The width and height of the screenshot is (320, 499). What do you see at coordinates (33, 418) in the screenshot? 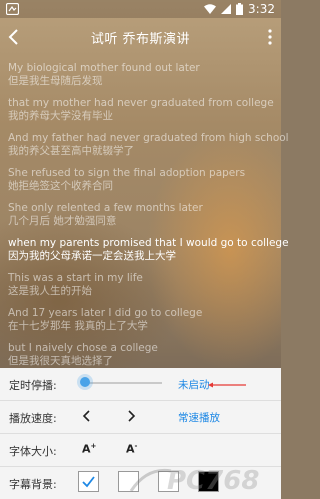
I see `speed-label: 播放速度:` at bounding box center [33, 418].